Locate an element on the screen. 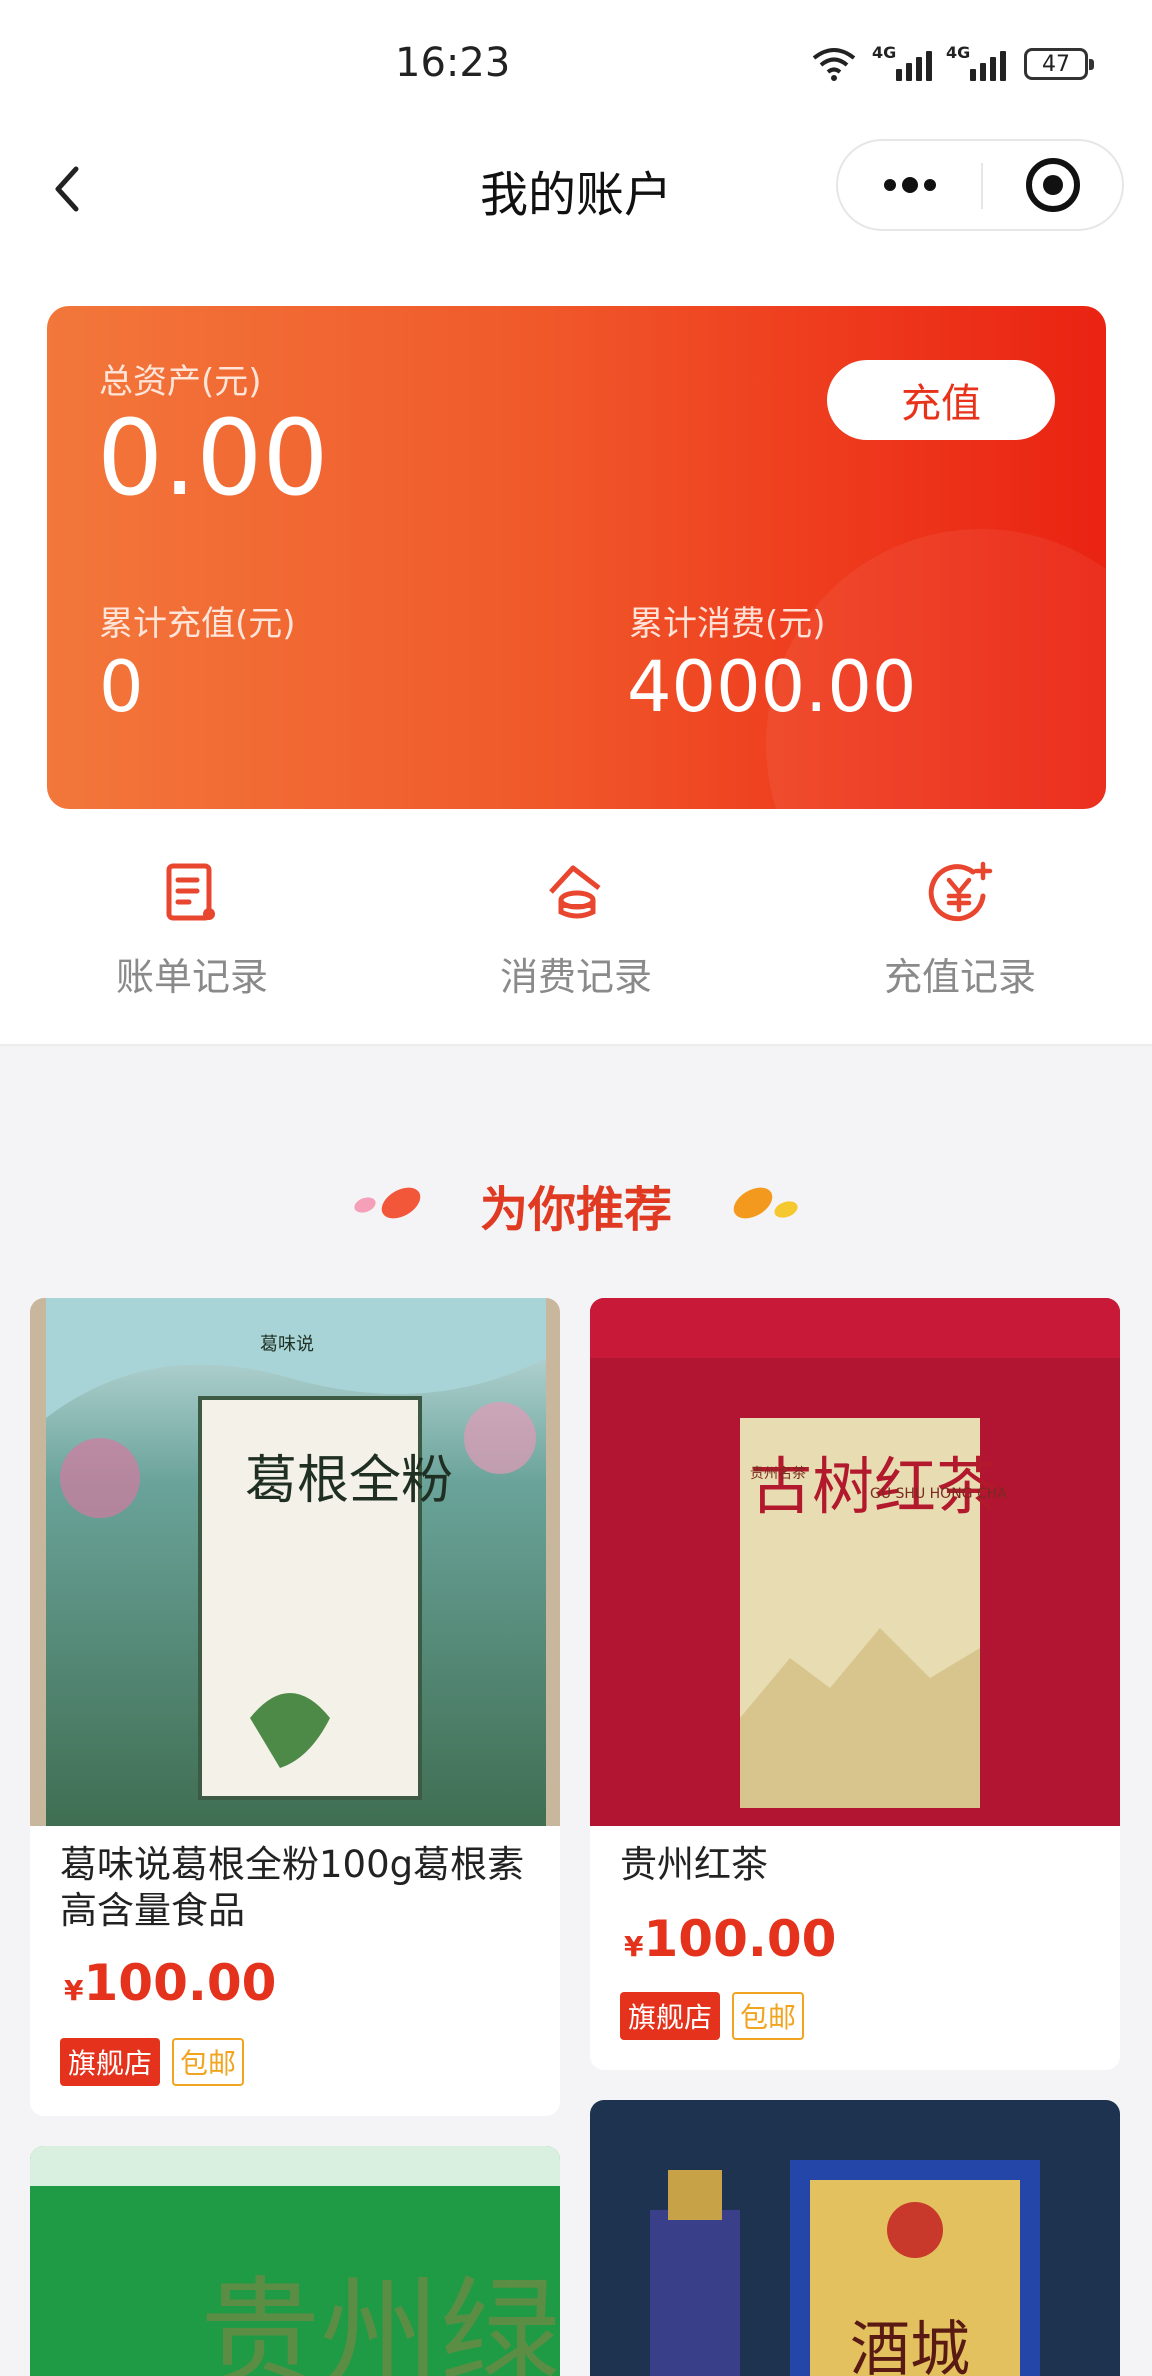 The height and width of the screenshot is (2376, 1152). cellular-signal-icon-2: 4G is located at coordinates (976, 62).